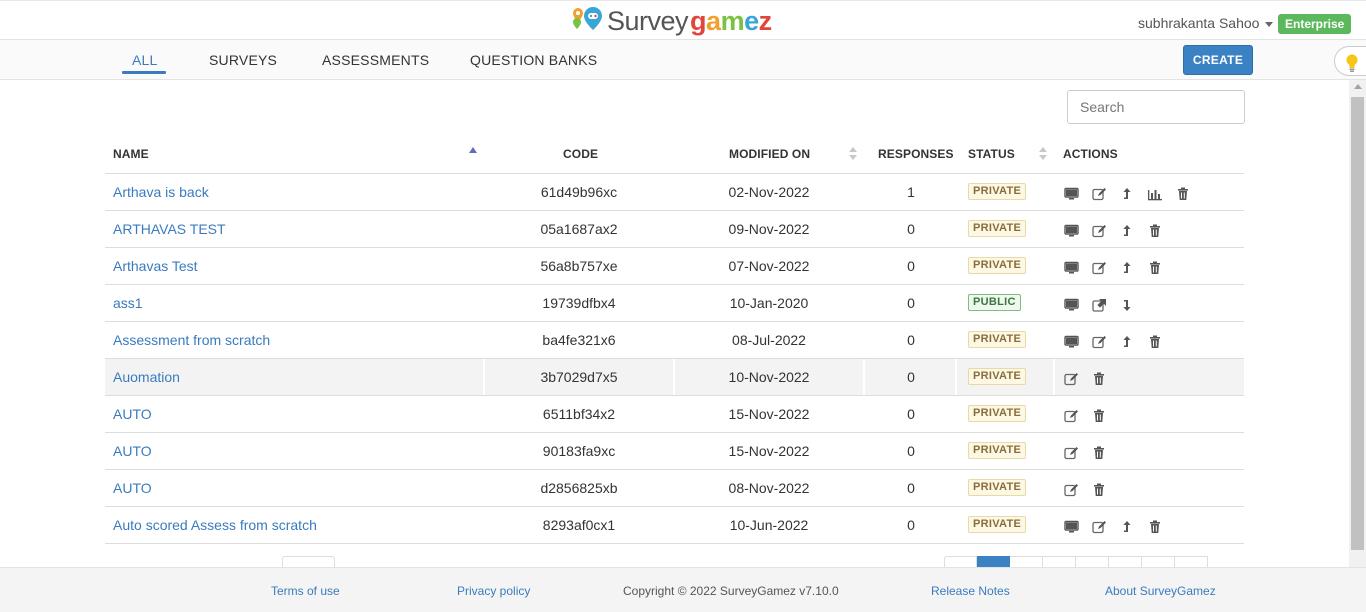 This screenshot has width=1366, height=612. I want to click on user-menu: subhrakanta Sahoo, so click(1206, 23).